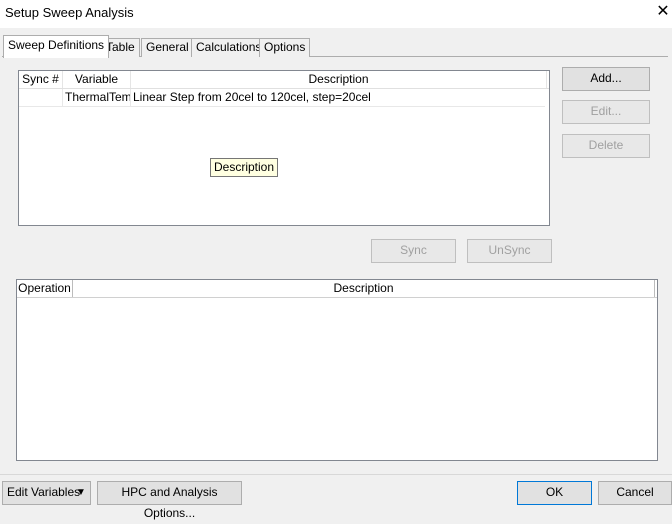 This screenshot has height=524, width=672. Describe the element at coordinates (41, 97) in the screenshot. I see `row-sync-cell` at that location.